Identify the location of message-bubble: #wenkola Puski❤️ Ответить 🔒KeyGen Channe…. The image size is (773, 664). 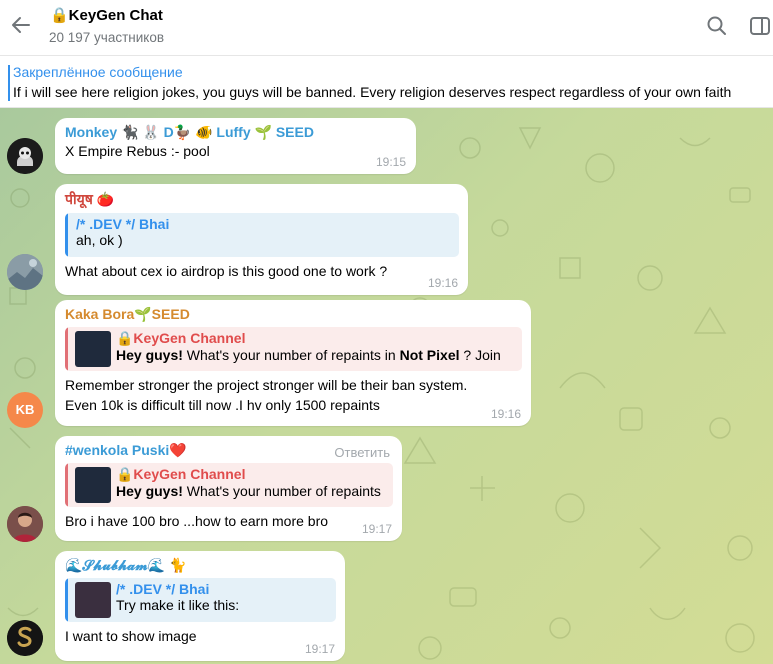
(228, 488).